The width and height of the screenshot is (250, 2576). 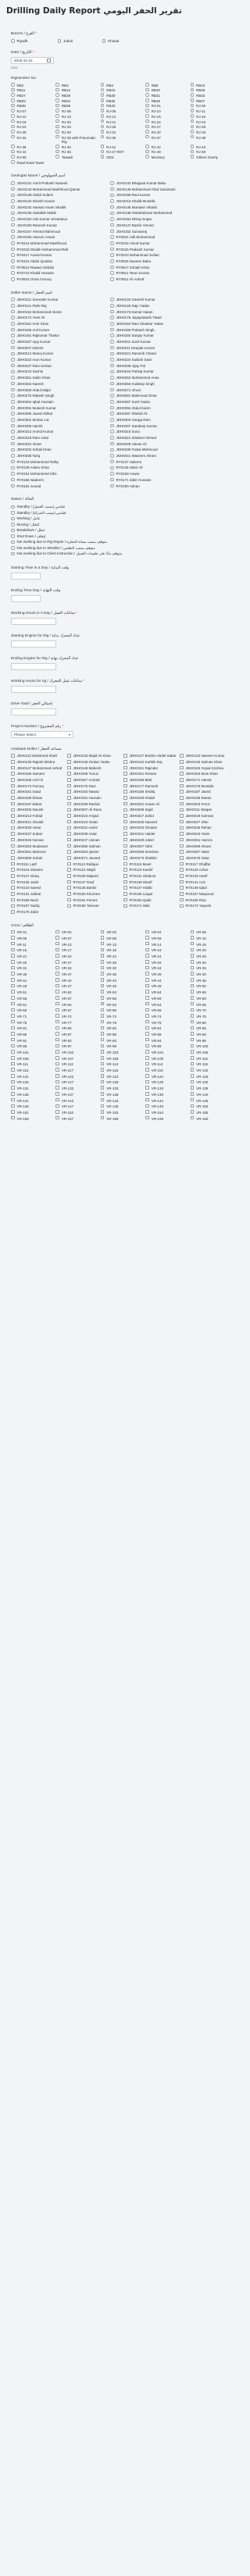 I want to click on assistant-option: JDH0142 Karthik Raj, so click(x=150, y=761).